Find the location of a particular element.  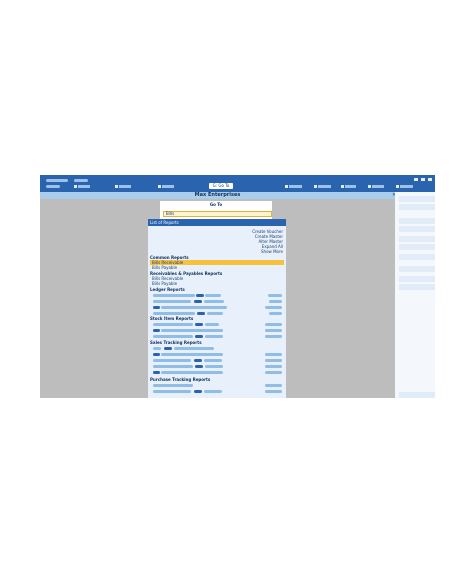

data-menu-label is located at coordinates (125, 186).